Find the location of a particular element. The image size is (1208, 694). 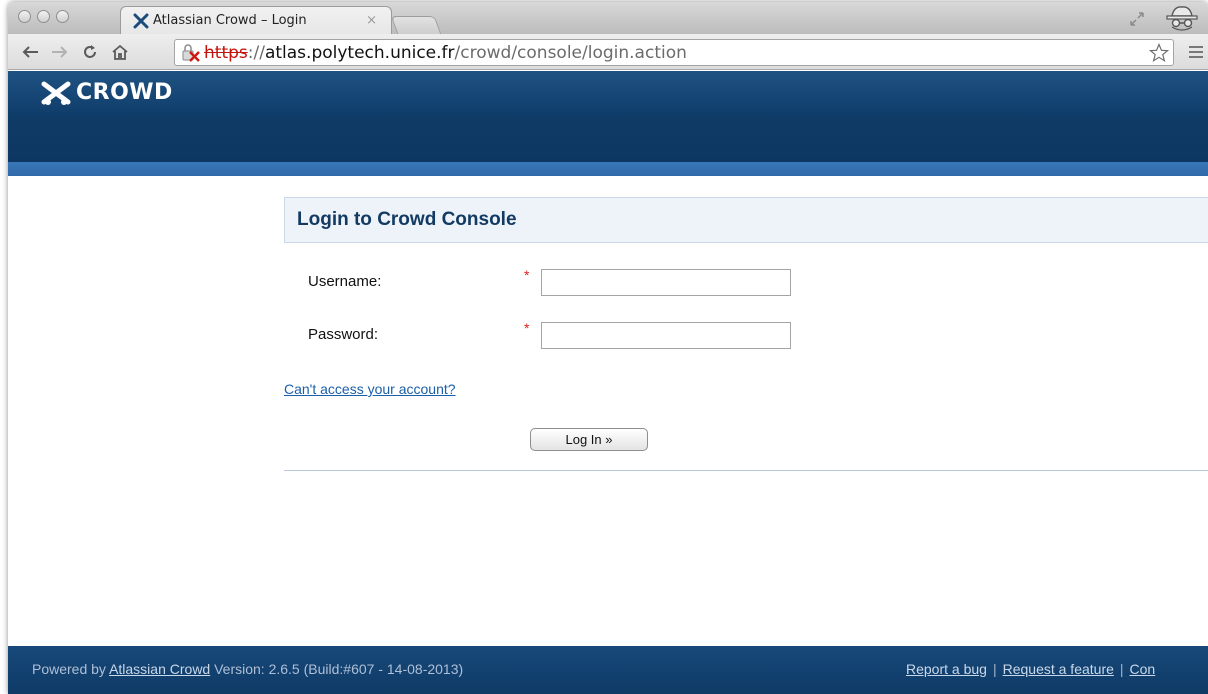

tab-active: Atlassian Crowd – Login × is located at coordinates (256, 20).